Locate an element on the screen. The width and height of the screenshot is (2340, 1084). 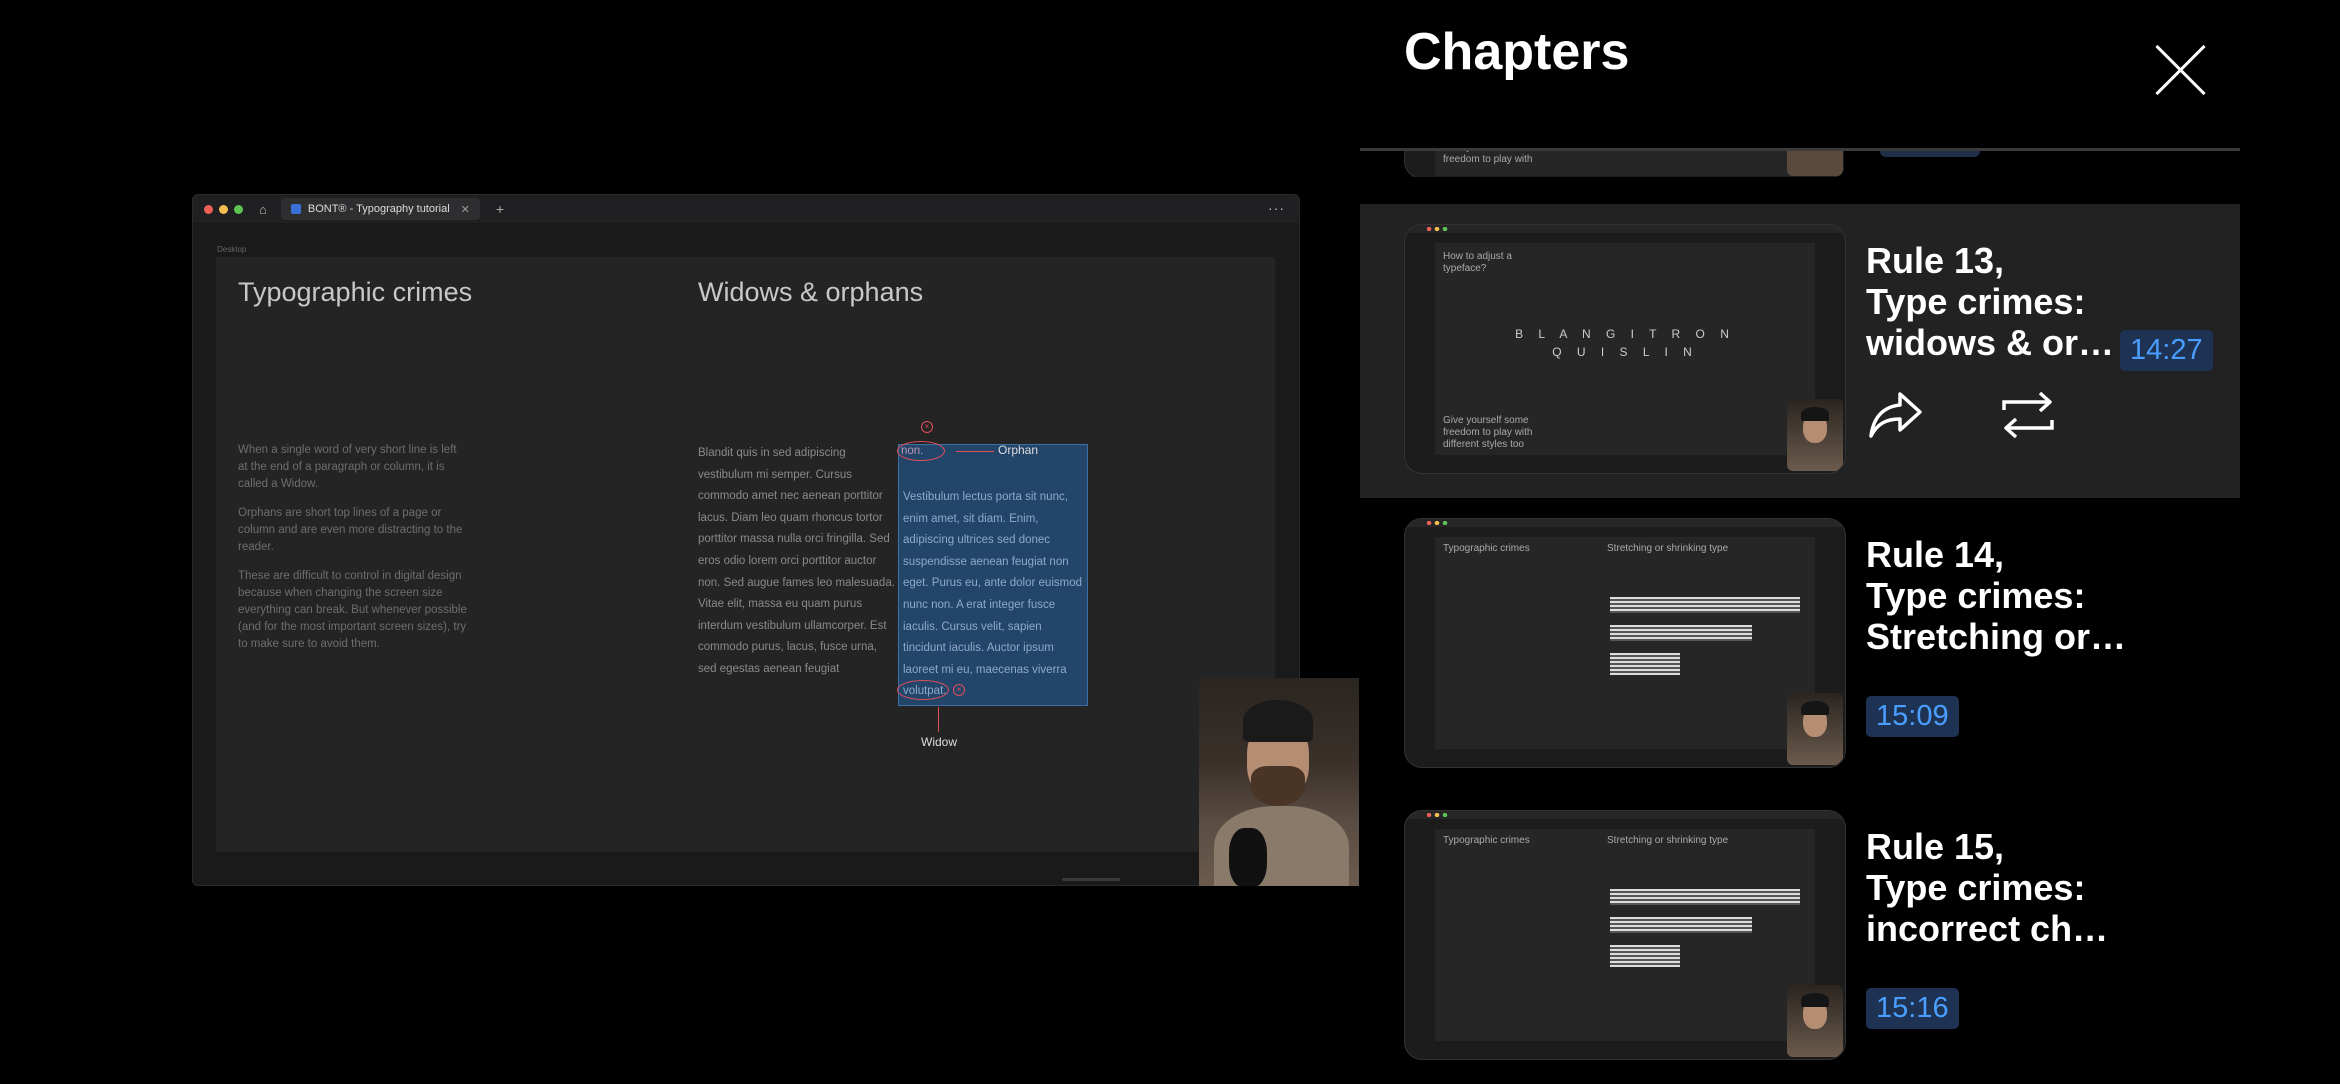
chapter-timestamp: 14:27 is located at coordinates (2166, 350).